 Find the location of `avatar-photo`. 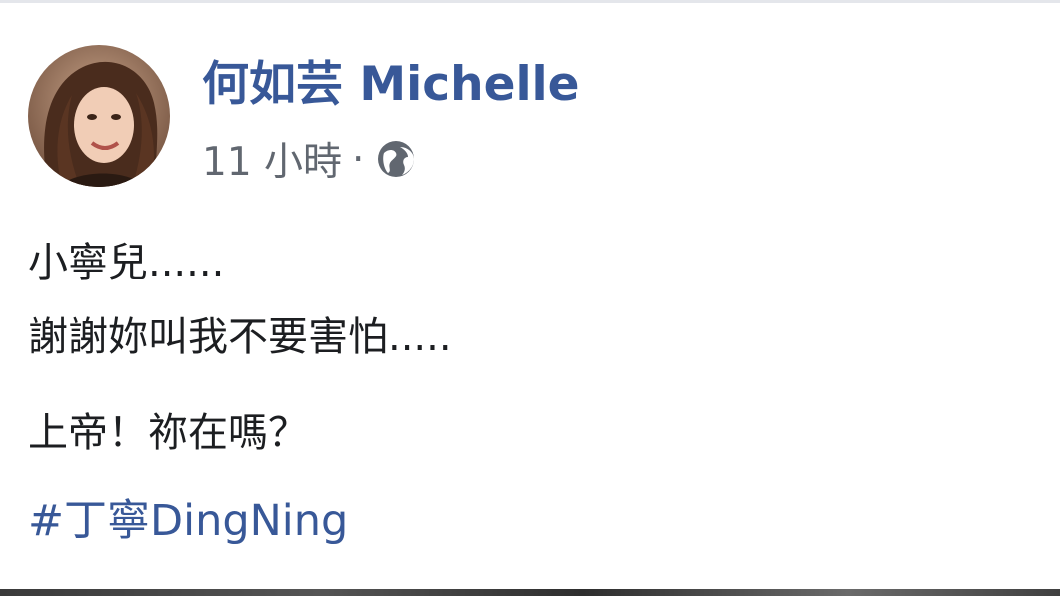

avatar-photo is located at coordinates (99, 116).